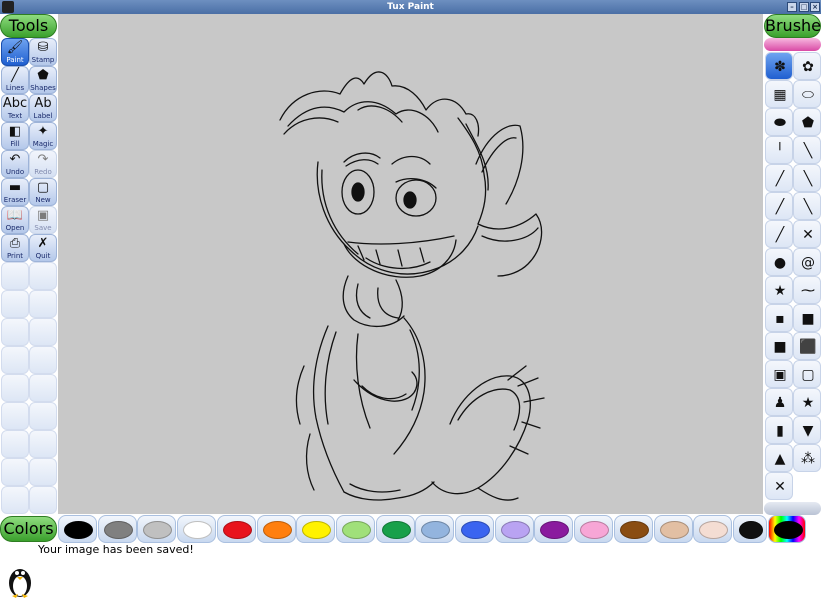 The width and height of the screenshot is (821, 600). What do you see at coordinates (15, 52) in the screenshot?
I see `tool-paint-button: 🖌 Paint` at bounding box center [15, 52].